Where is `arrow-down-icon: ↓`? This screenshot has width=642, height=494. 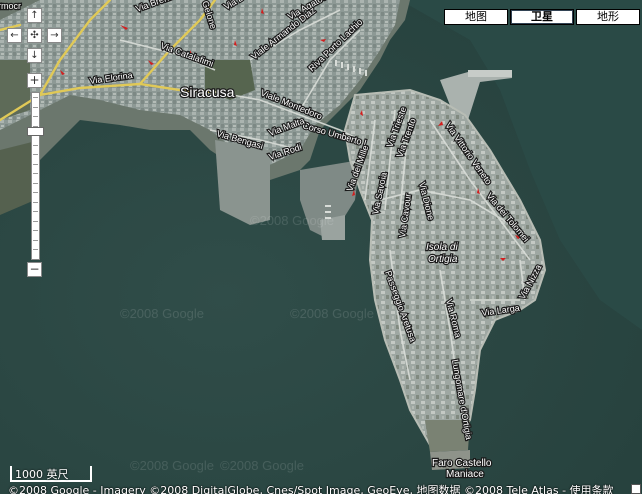 arrow-down-icon: ↓ is located at coordinates (34, 55).